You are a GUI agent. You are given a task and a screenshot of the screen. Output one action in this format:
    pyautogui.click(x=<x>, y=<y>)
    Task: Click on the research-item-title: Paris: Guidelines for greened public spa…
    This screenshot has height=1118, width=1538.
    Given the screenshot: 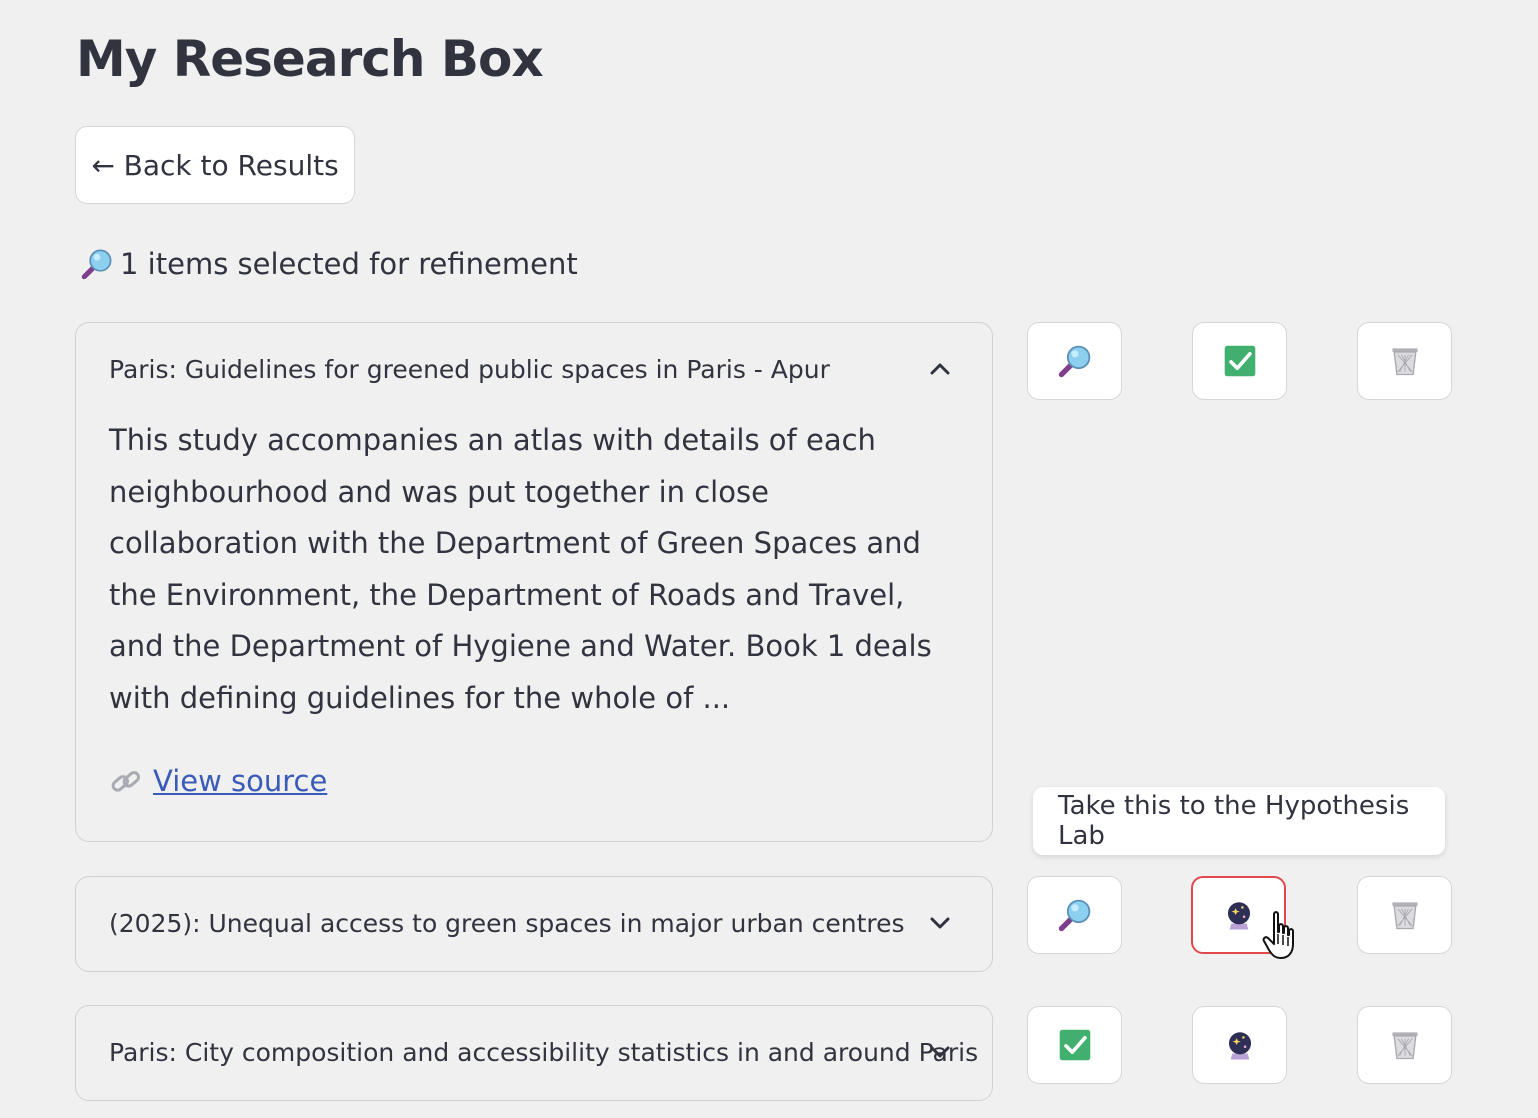 What is the action you would take?
    pyautogui.click(x=469, y=369)
    